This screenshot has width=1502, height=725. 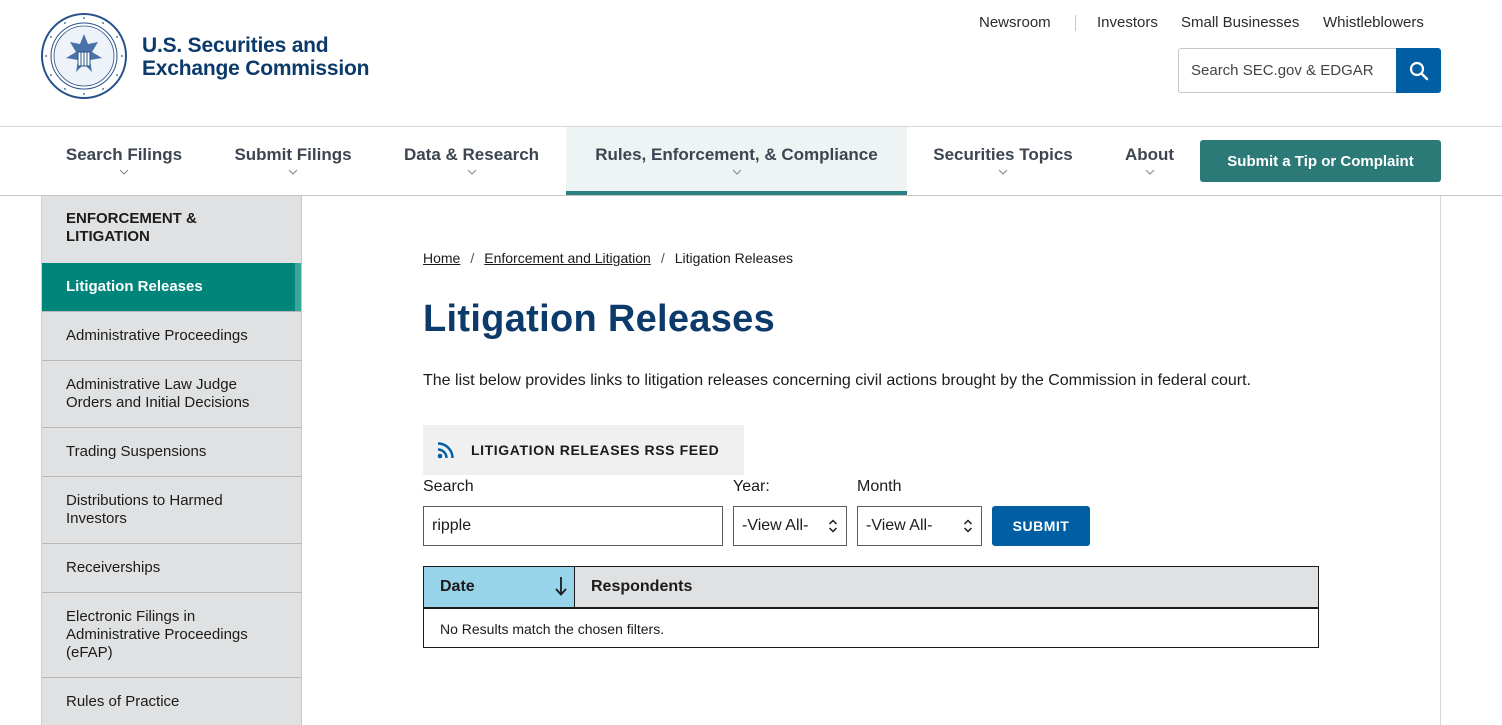 I want to click on sidebar-item-receiverships: Receiverships, so click(x=171, y=567).